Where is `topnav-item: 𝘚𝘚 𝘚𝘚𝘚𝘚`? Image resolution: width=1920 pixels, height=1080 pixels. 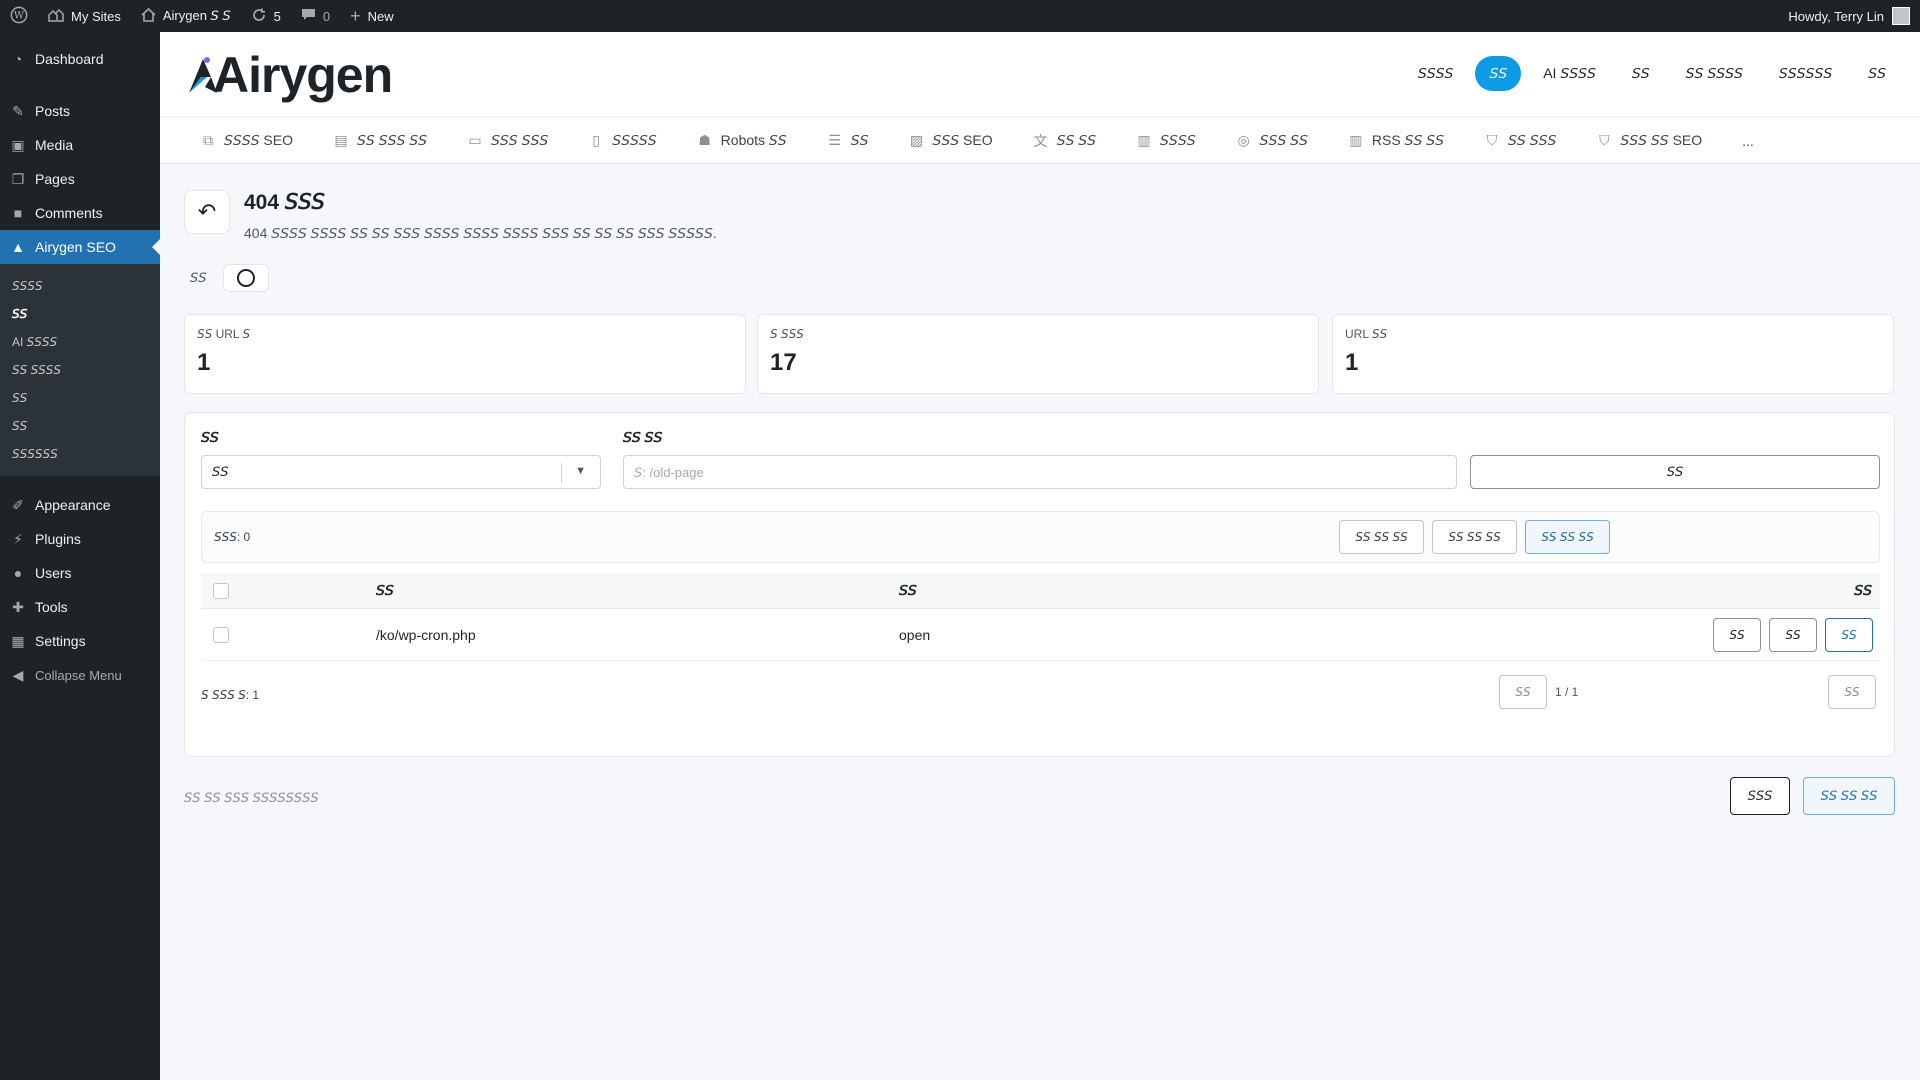 topnav-item: 𝘚𝘚 𝘚𝘚𝘚𝘚 is located at coordinates (1714, 73).